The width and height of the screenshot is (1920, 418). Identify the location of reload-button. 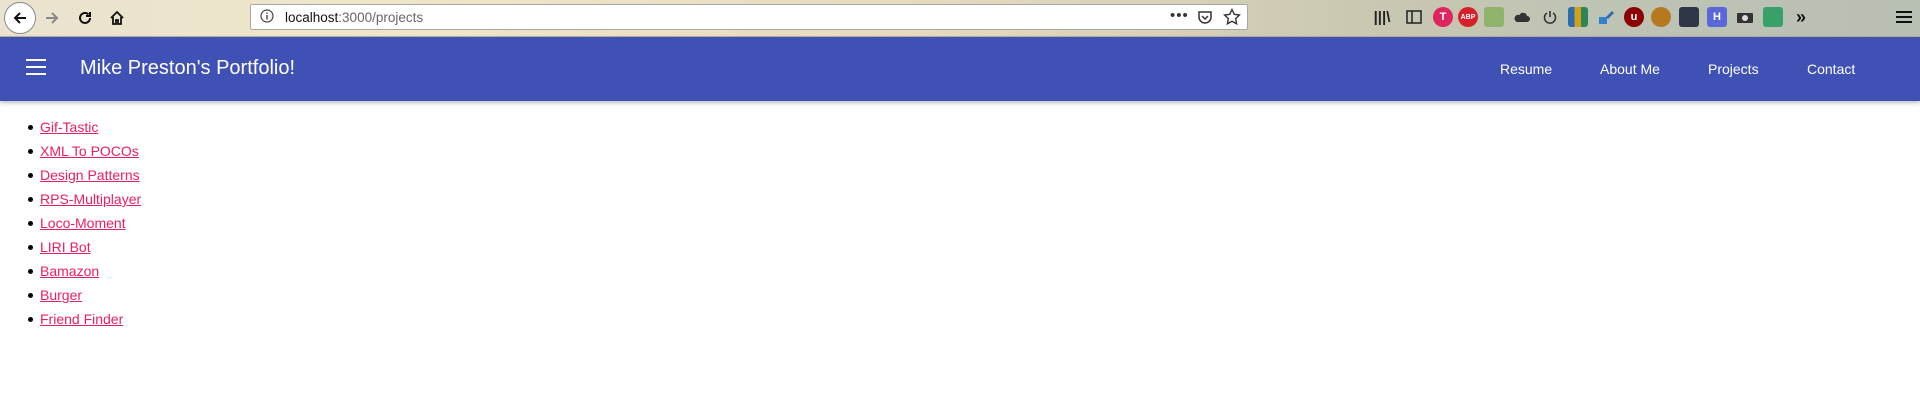
(85, 18).